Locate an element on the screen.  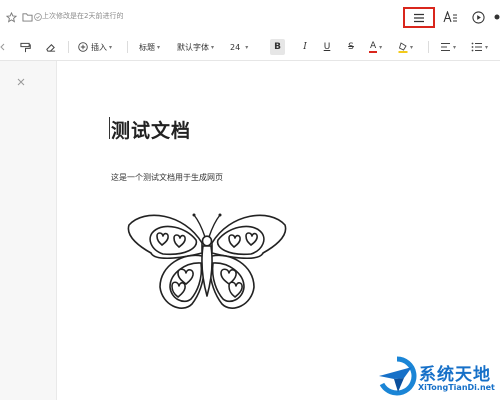
menu-icon is located at coordinates (419, 17).